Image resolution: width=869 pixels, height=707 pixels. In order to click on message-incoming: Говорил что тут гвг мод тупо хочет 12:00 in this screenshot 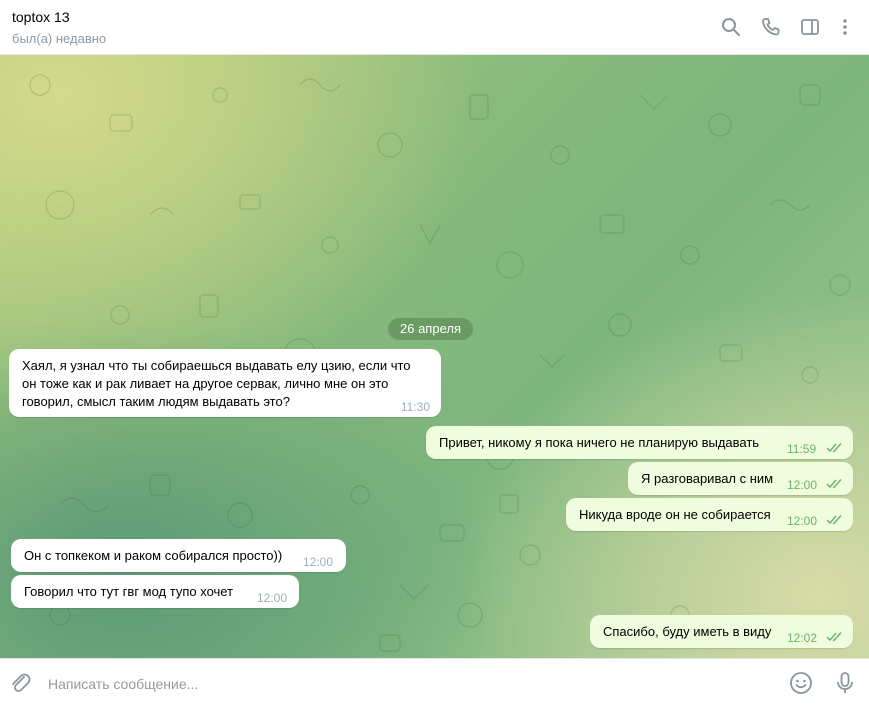, I will do `click(155, 591)`.